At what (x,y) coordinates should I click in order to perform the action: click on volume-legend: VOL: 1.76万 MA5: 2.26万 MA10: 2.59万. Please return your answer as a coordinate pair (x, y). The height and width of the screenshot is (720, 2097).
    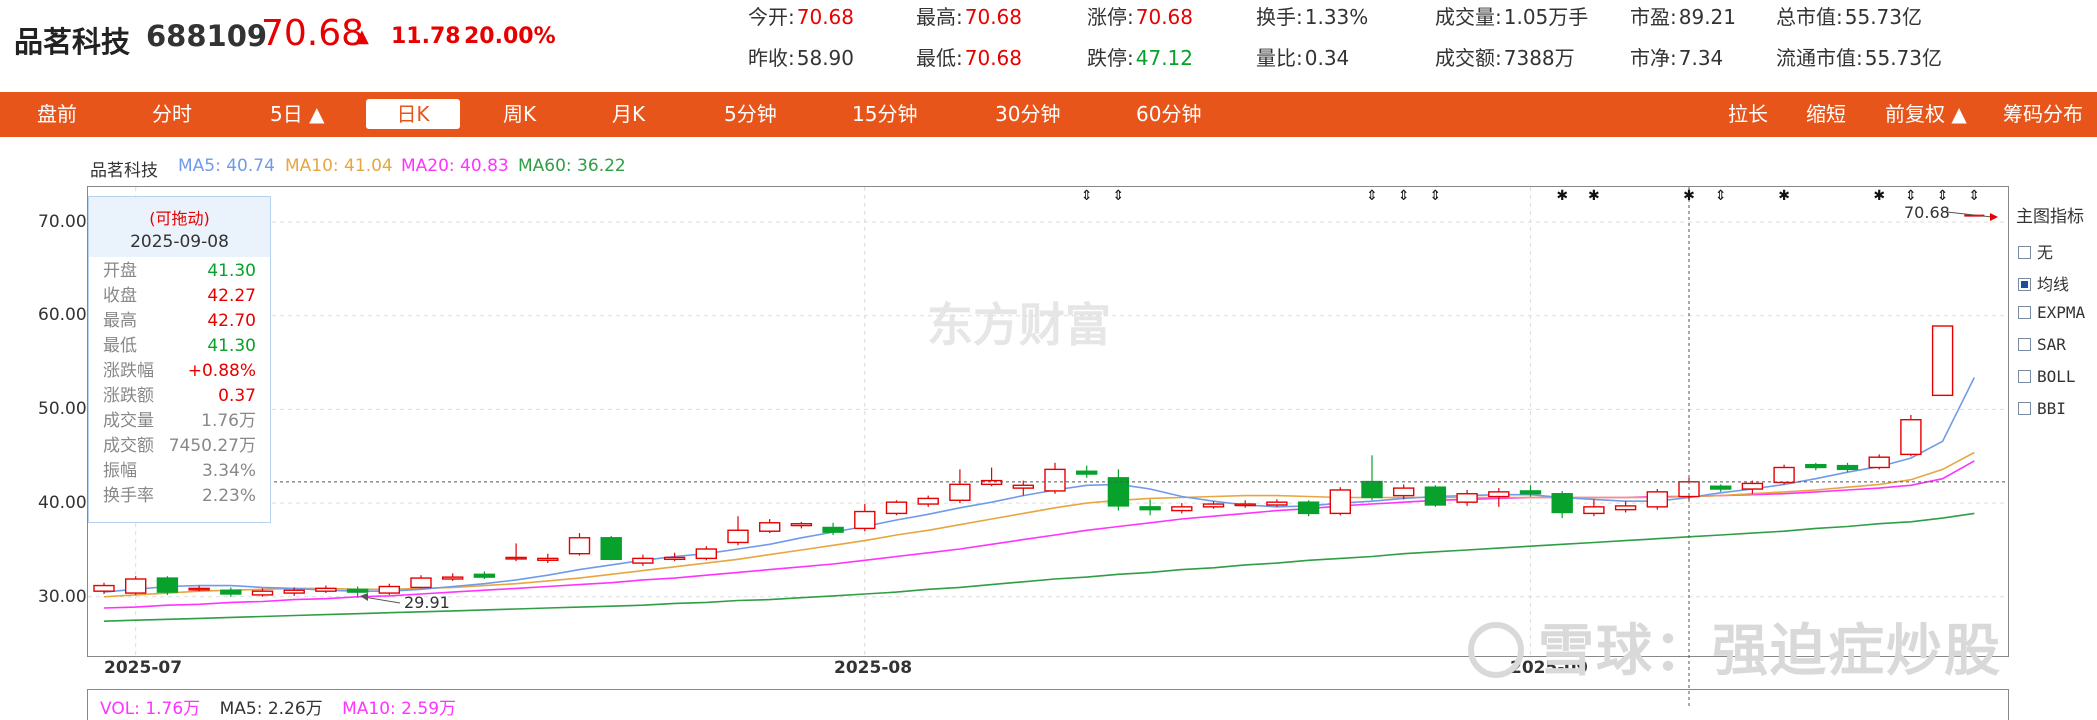
    Looking at the image, I should click on (278, 706).